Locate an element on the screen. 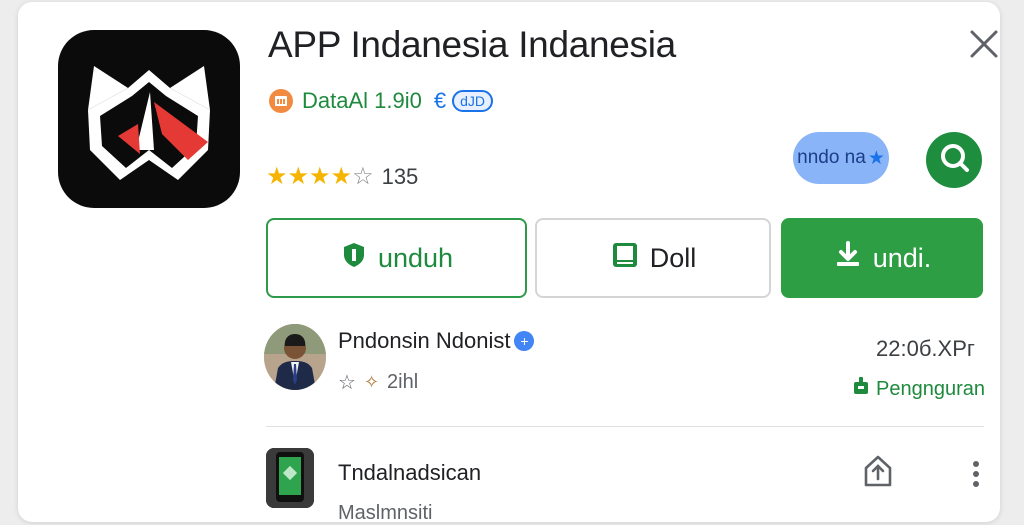 The height and width of the screenshot is (525, 1024). tag-chip-mark: ★ is located at coordinates (876, 158).